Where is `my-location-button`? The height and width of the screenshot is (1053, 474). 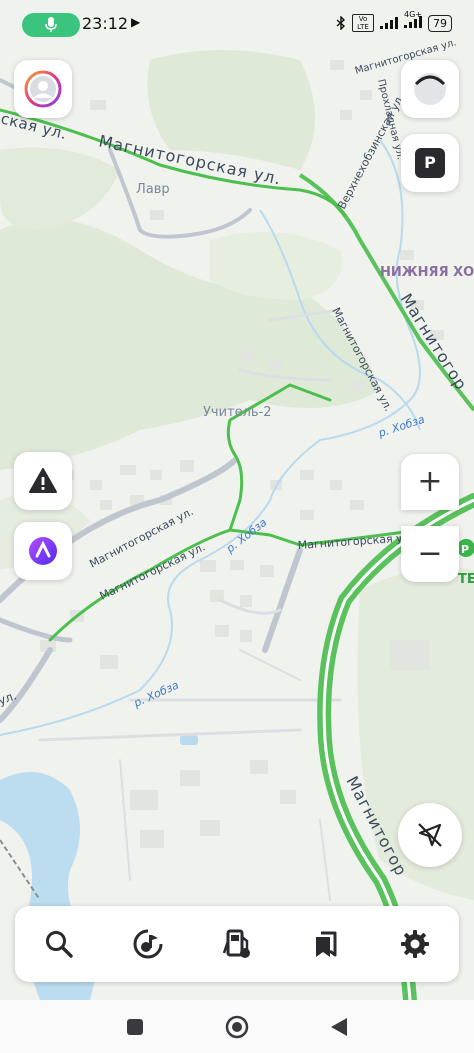 my-location-button is located at coordinates (430, 835).